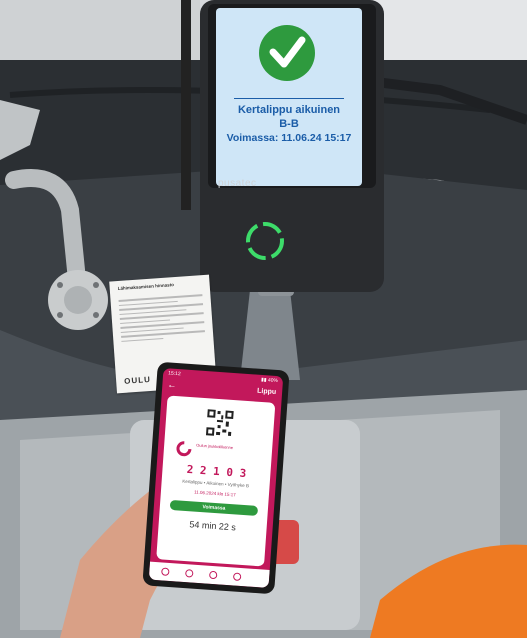 The height and width of the screenshot is (638, 527). I want to click on status-time: 15:12, so click(174, 374).